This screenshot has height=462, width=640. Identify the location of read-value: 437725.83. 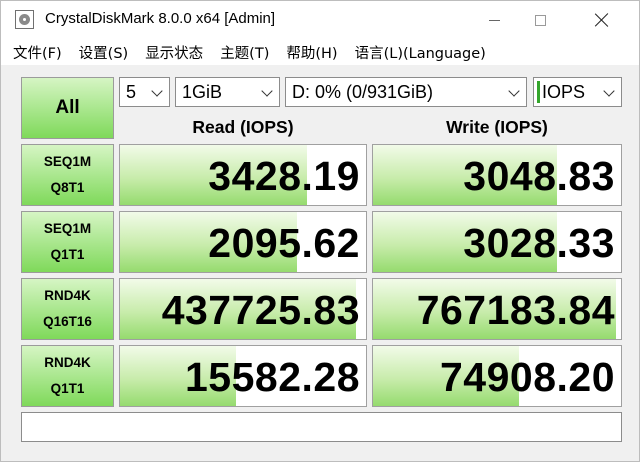
(260, 310).